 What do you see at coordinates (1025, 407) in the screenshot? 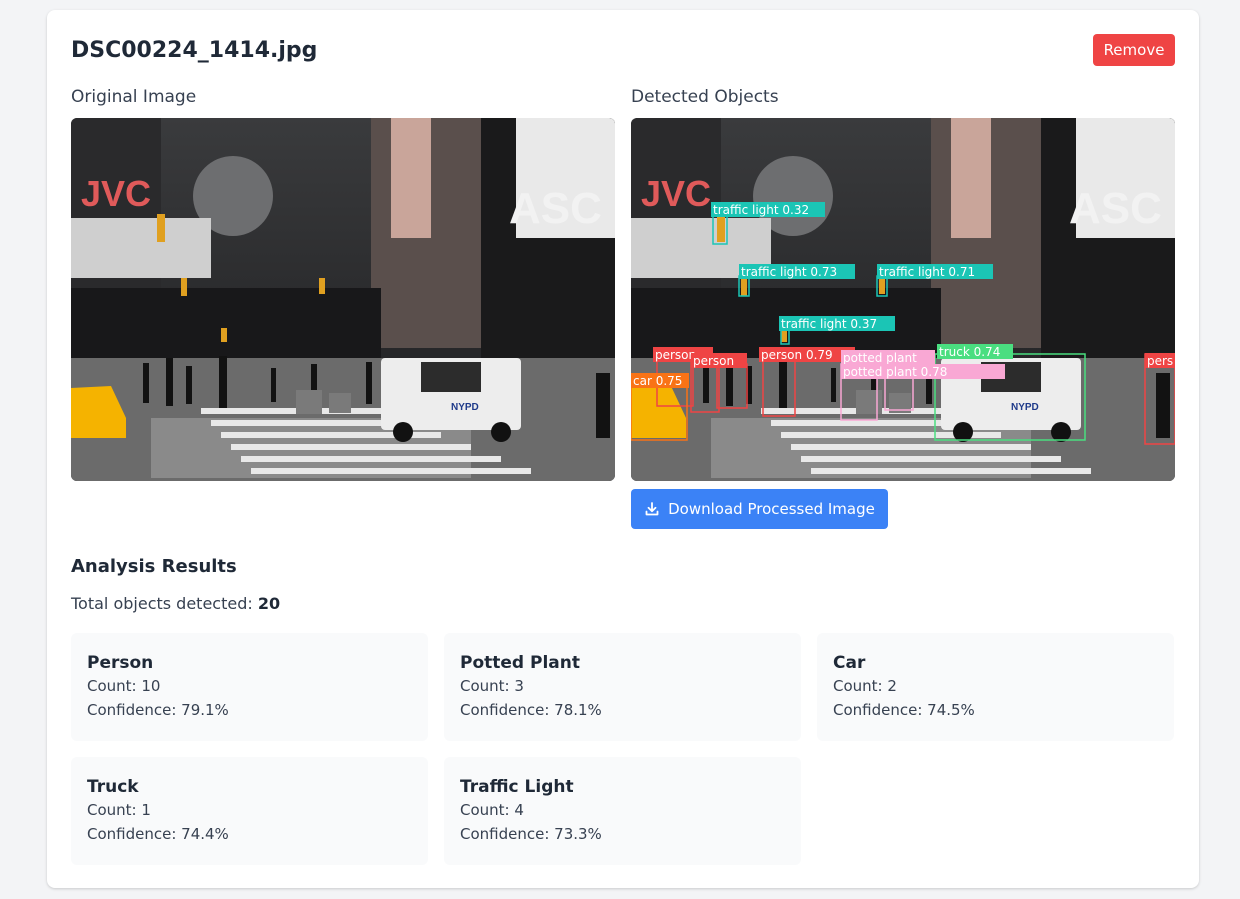
I see `truck-side-text-processed: NYPD` at bounding box center [1025, 407].